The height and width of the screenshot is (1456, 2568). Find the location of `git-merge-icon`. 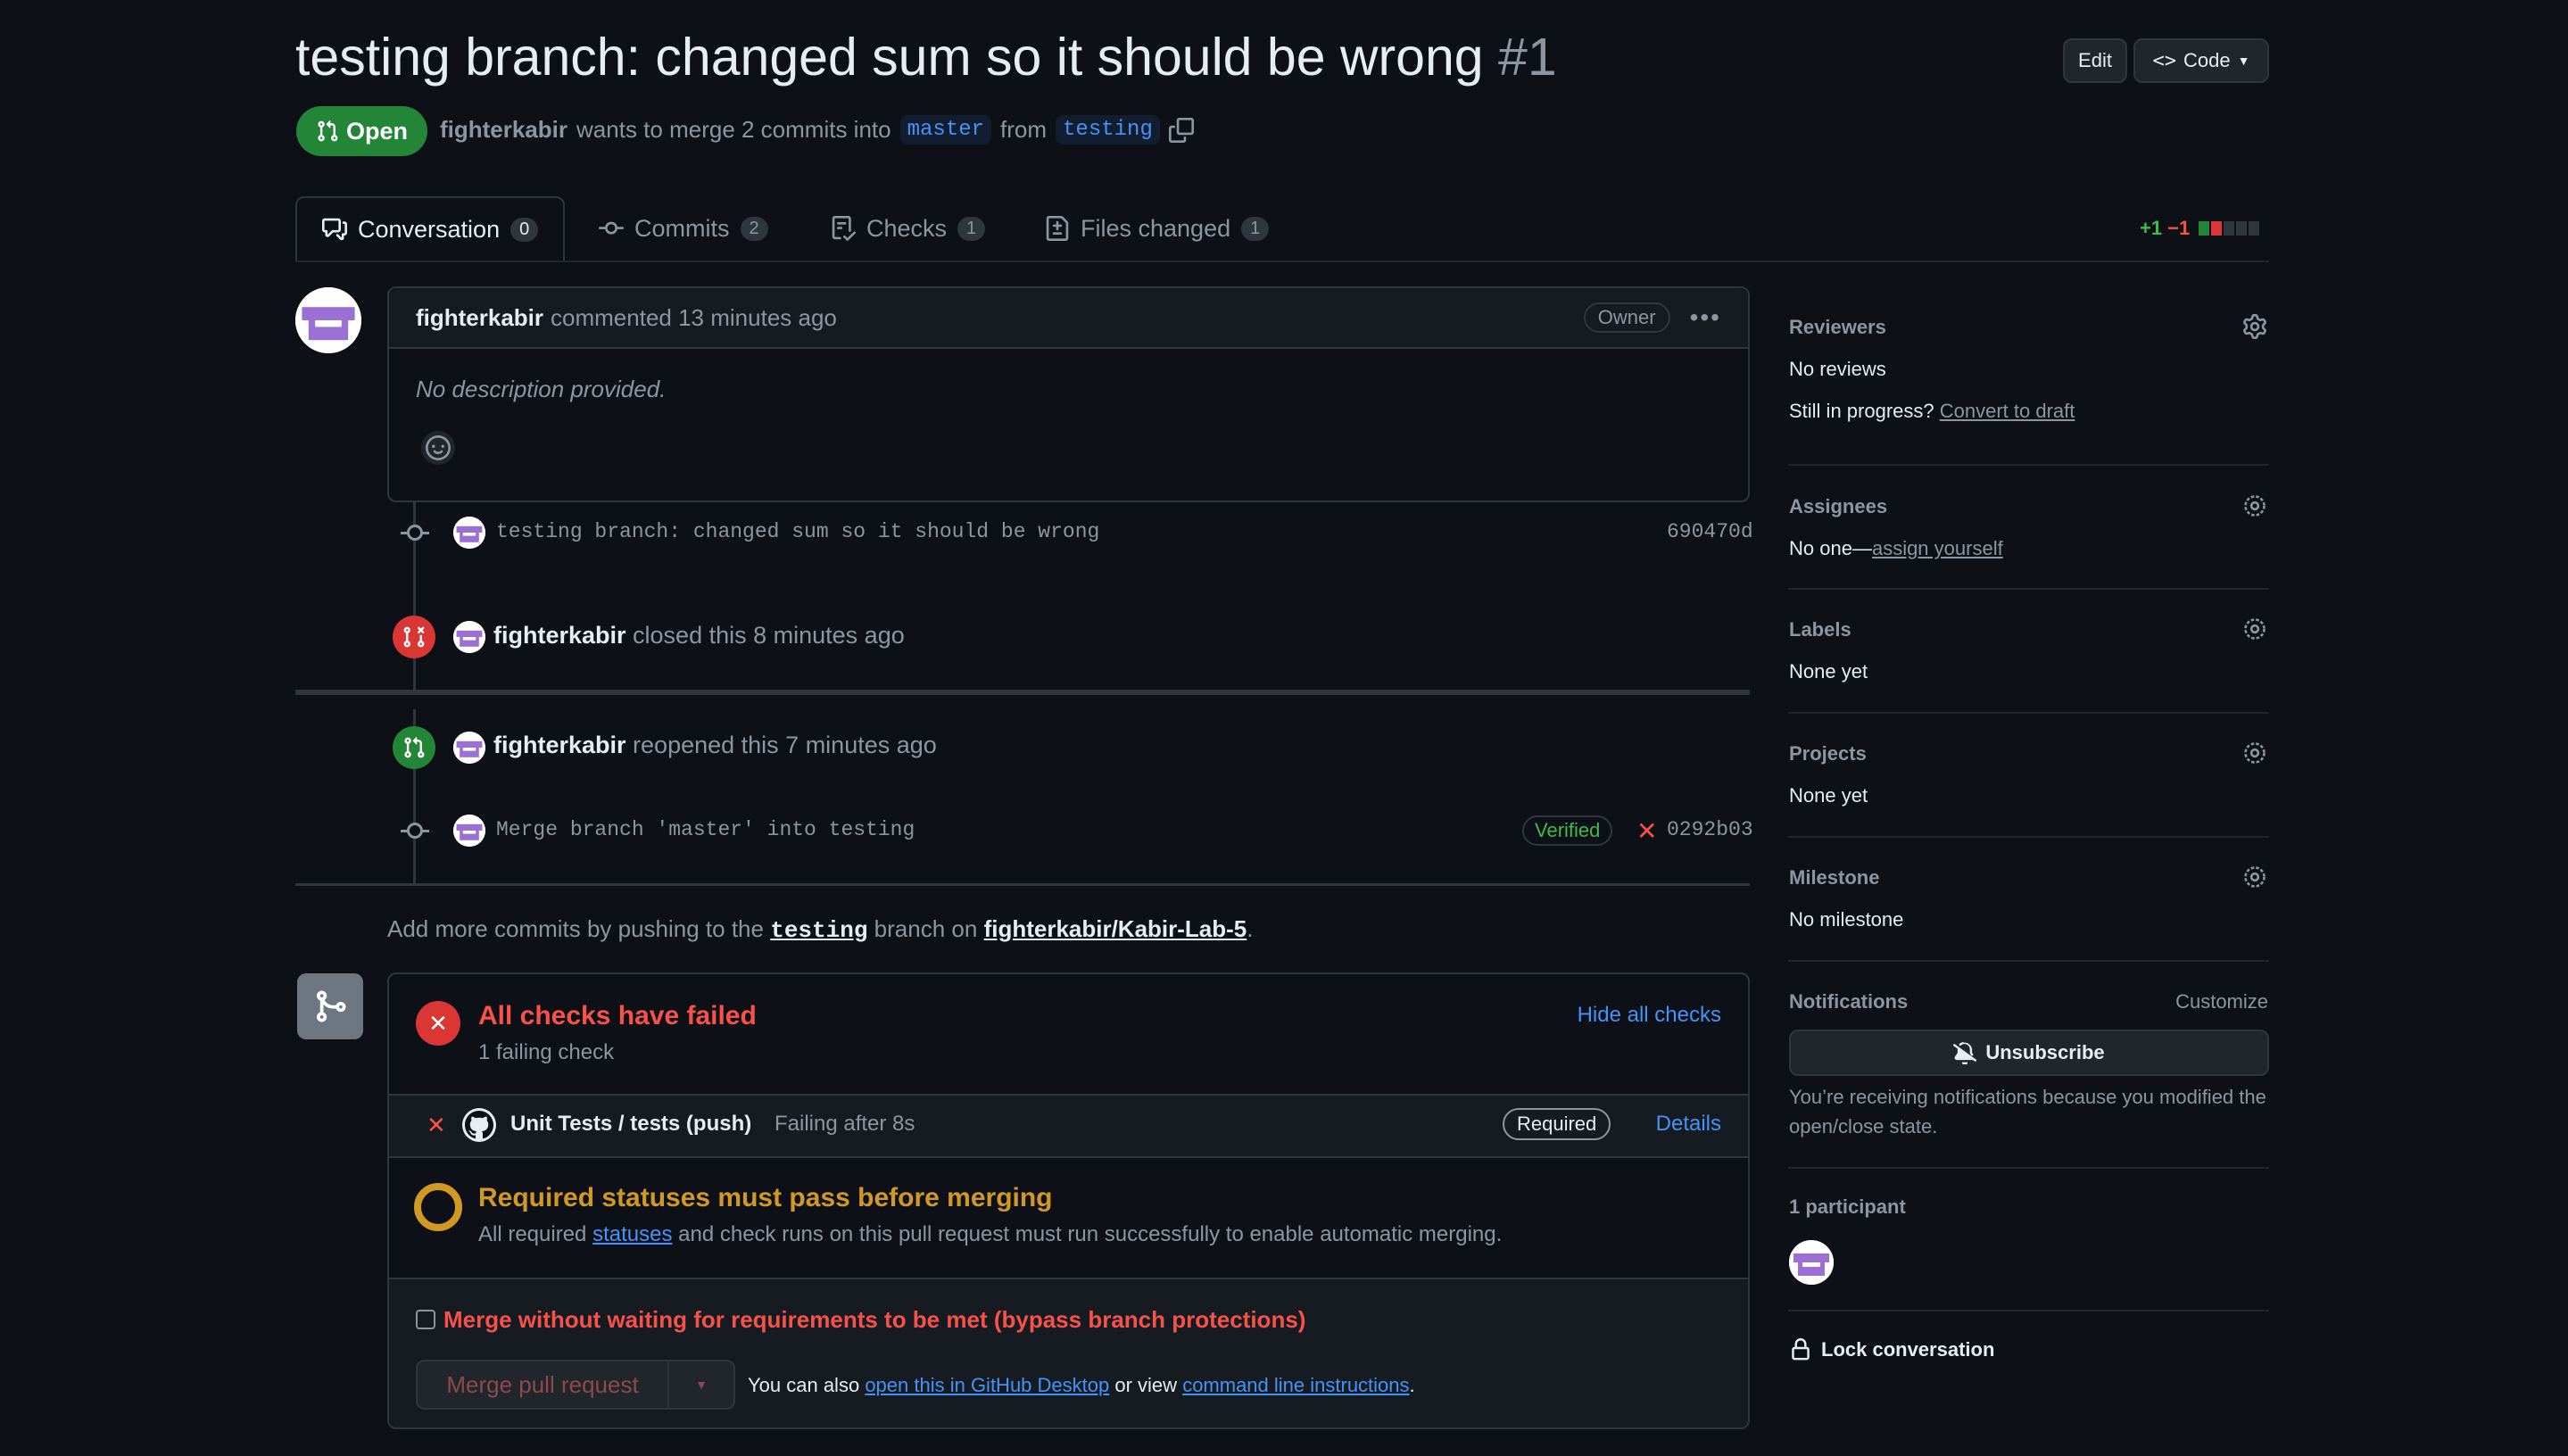

git-merge-icon is located at coordinates (330, 1006).